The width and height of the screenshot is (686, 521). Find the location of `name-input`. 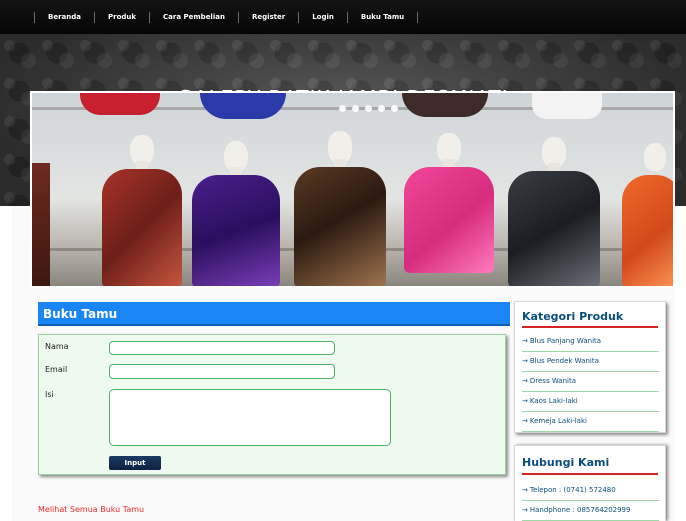

name-input is located at coordinates (222, 348).